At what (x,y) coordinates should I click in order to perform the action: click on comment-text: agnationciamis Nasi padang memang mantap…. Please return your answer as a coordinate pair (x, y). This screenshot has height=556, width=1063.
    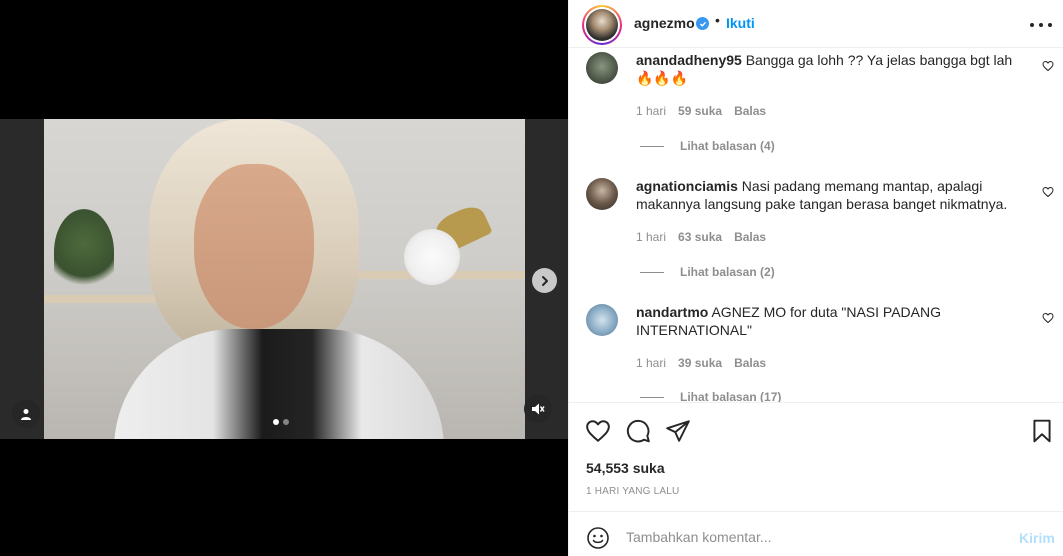
    Looking at the image, I should click on (822, 195).